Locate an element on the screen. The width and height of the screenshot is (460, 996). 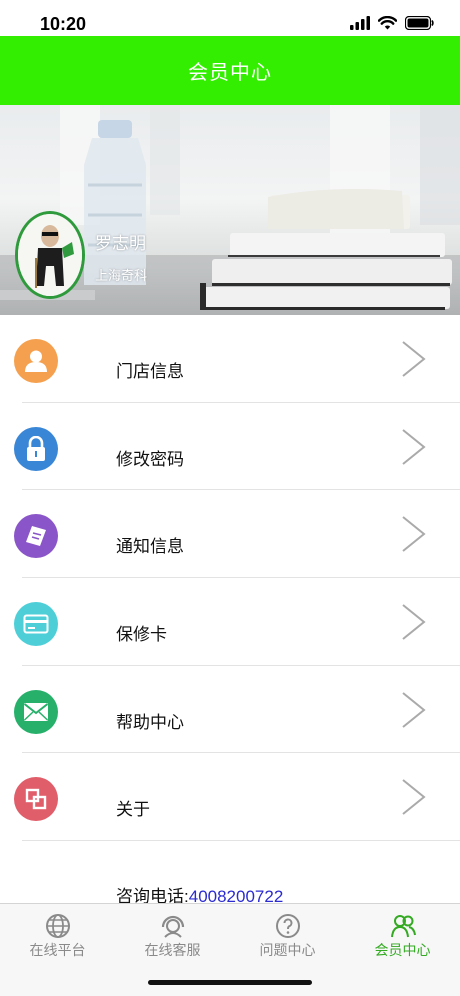
menu-item-about: 关于 is located at coordinates (230, 797).